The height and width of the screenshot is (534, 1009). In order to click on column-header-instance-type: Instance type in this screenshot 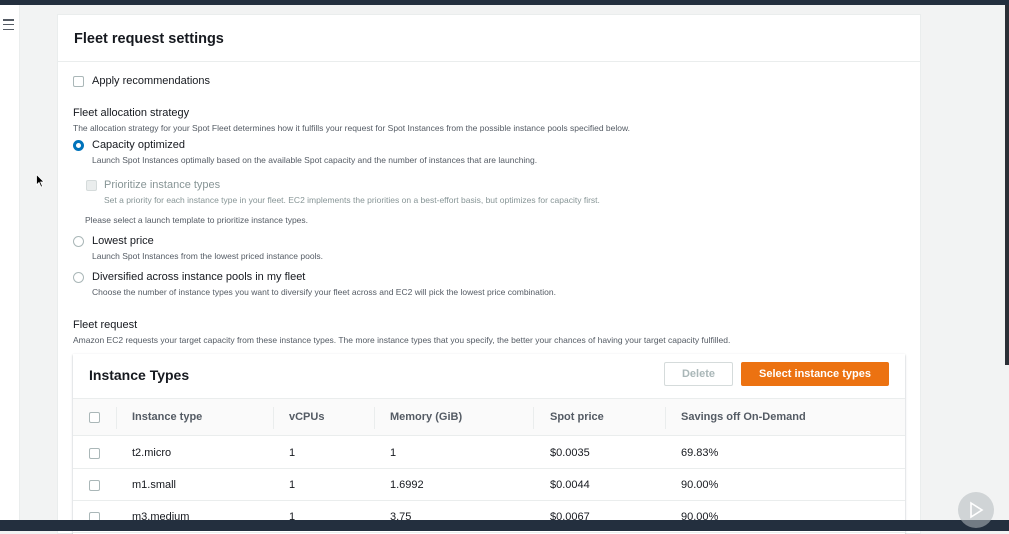, I will do `click(167, 417)`.